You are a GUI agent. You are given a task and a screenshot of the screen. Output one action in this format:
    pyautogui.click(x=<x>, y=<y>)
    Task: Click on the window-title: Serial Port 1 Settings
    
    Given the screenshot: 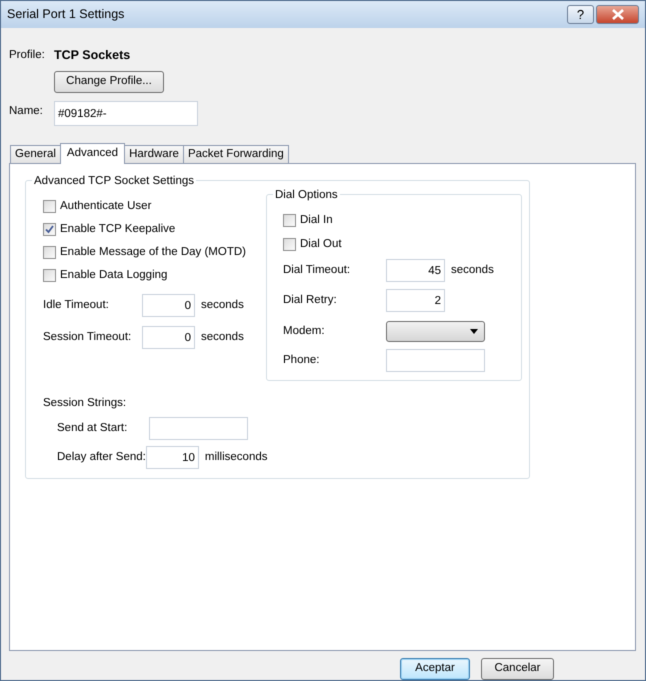 What is the action you would take?
    pyautogui.click(x=66, y=15)
    